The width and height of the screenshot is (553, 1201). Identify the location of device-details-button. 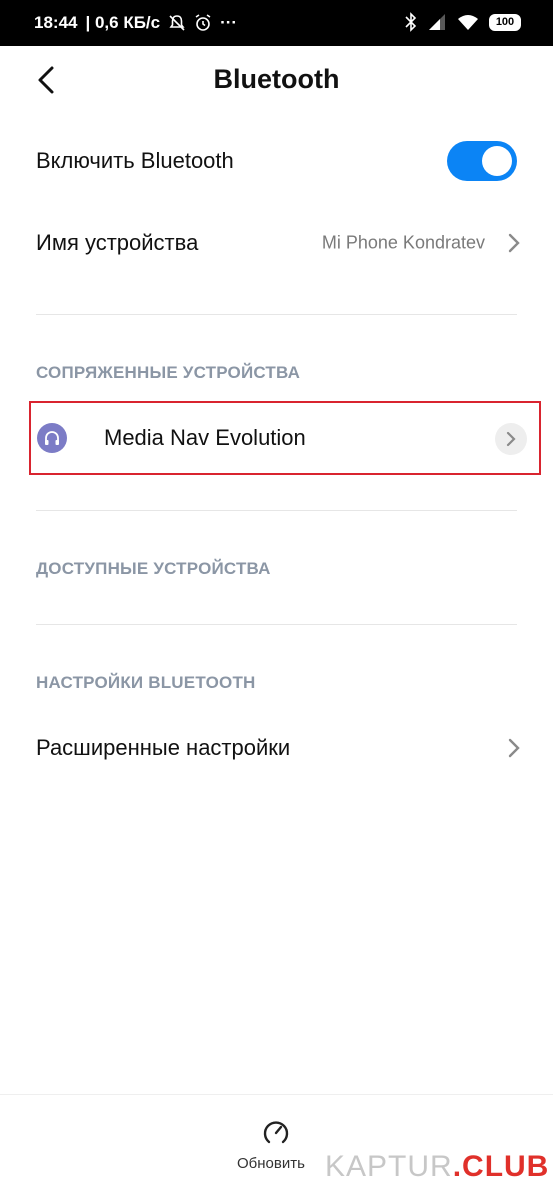
(511, 439).